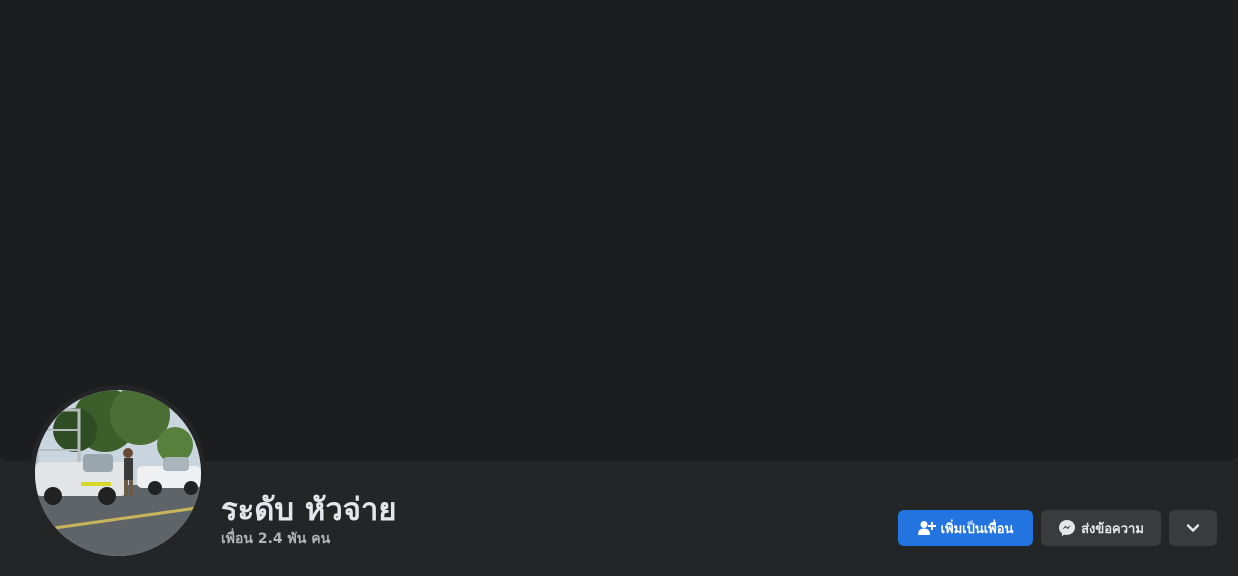 This screenshot has height=576, width=1238. Describe the element at coordinates (926, 528) in the screenshot. I see `add-friend-icon` at that location.